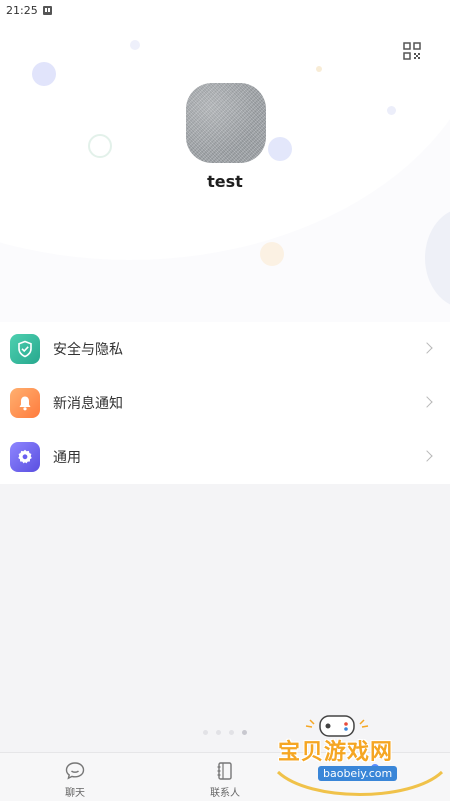 The width and height of the screenshot is (450, 801). What do you see at coordinates (22, 10) in the screenshot?
I see `status-time: 21:25` at bounding box center [22, 10].